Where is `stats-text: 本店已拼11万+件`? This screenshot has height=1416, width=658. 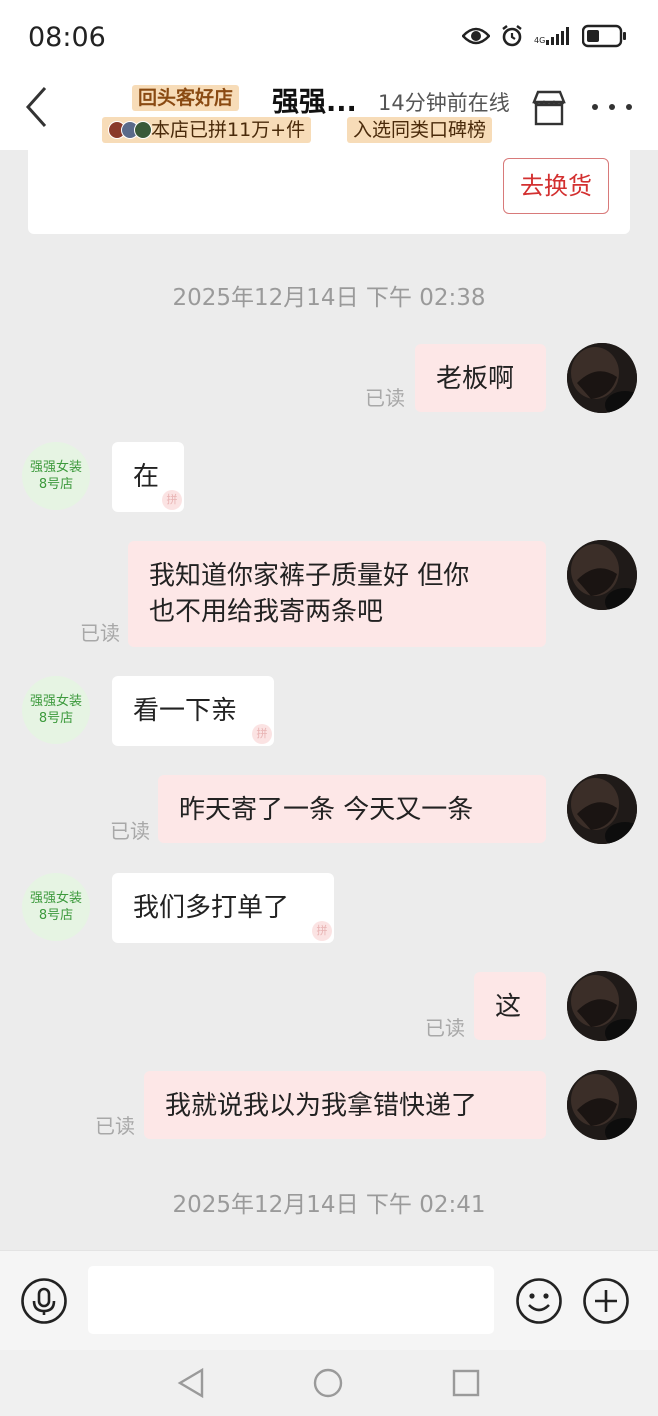 stats-text: 本店已拼11万+件 is located at coordinates (228, 130).